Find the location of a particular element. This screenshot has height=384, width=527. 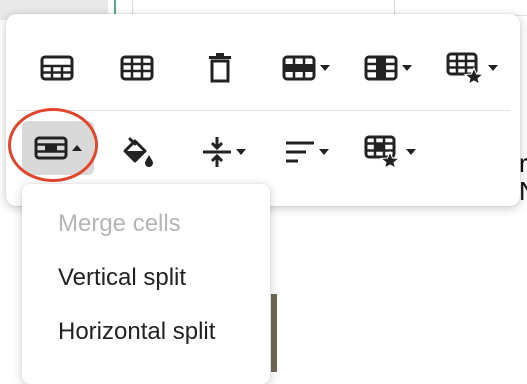

vertical-align-button is located at coordinates (224, 152).